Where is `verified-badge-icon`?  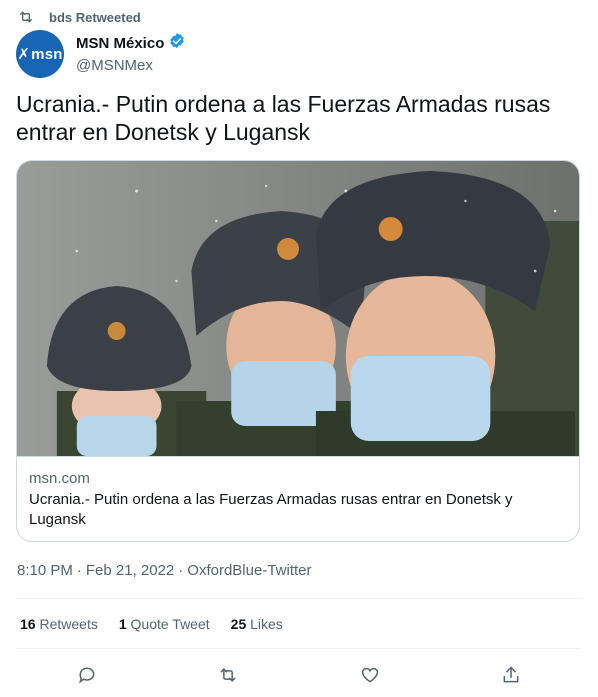 verified-badge-icon is located at coordinates (177, 44).